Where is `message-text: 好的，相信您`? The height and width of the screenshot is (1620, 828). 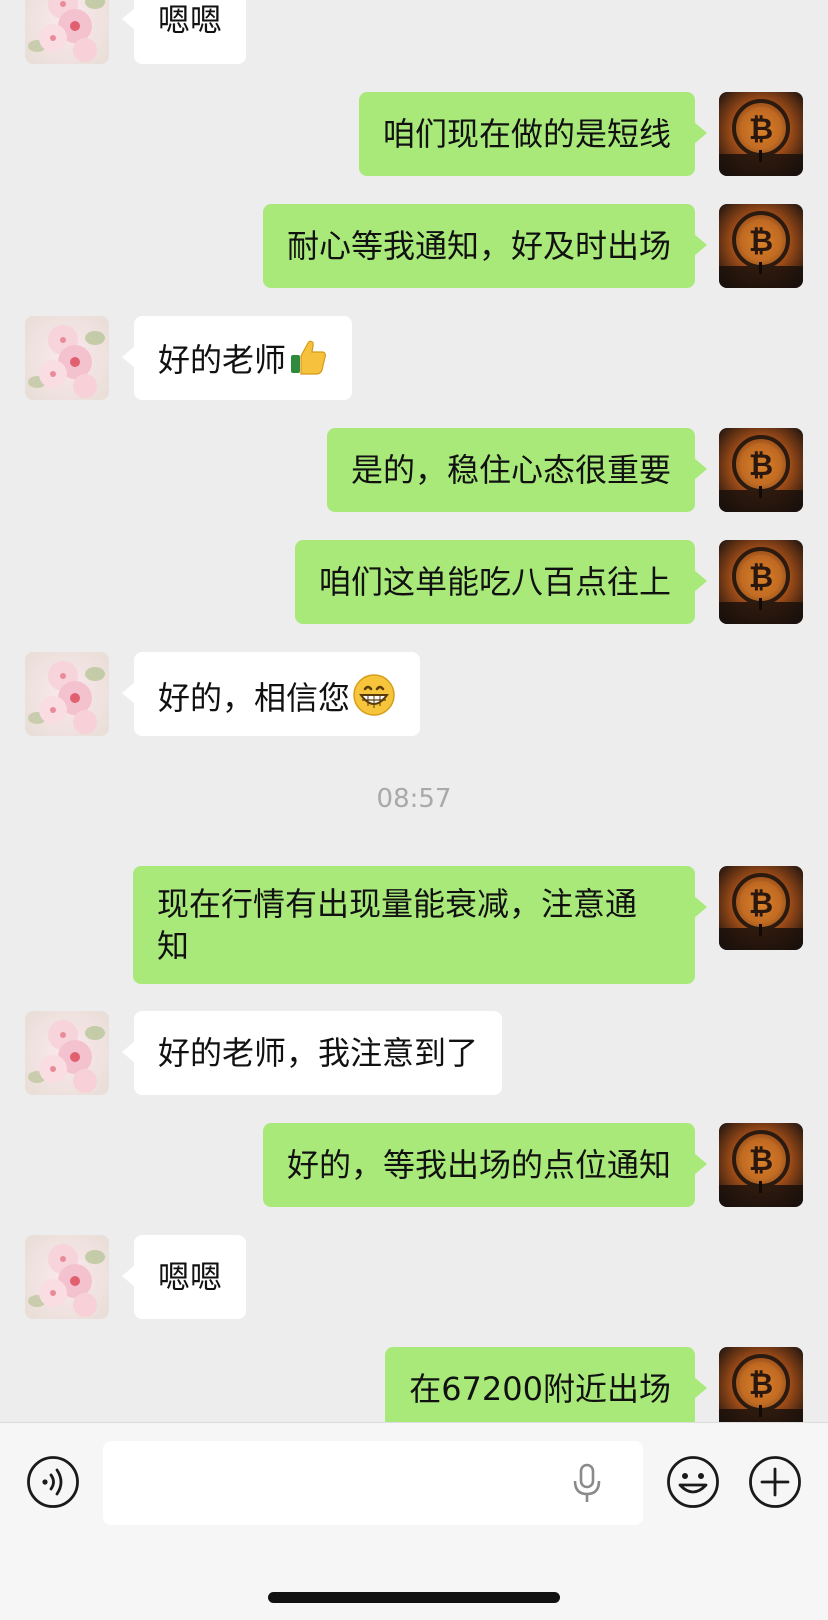 message-text: 好的，相信您 is located at coordinates (254, 698).